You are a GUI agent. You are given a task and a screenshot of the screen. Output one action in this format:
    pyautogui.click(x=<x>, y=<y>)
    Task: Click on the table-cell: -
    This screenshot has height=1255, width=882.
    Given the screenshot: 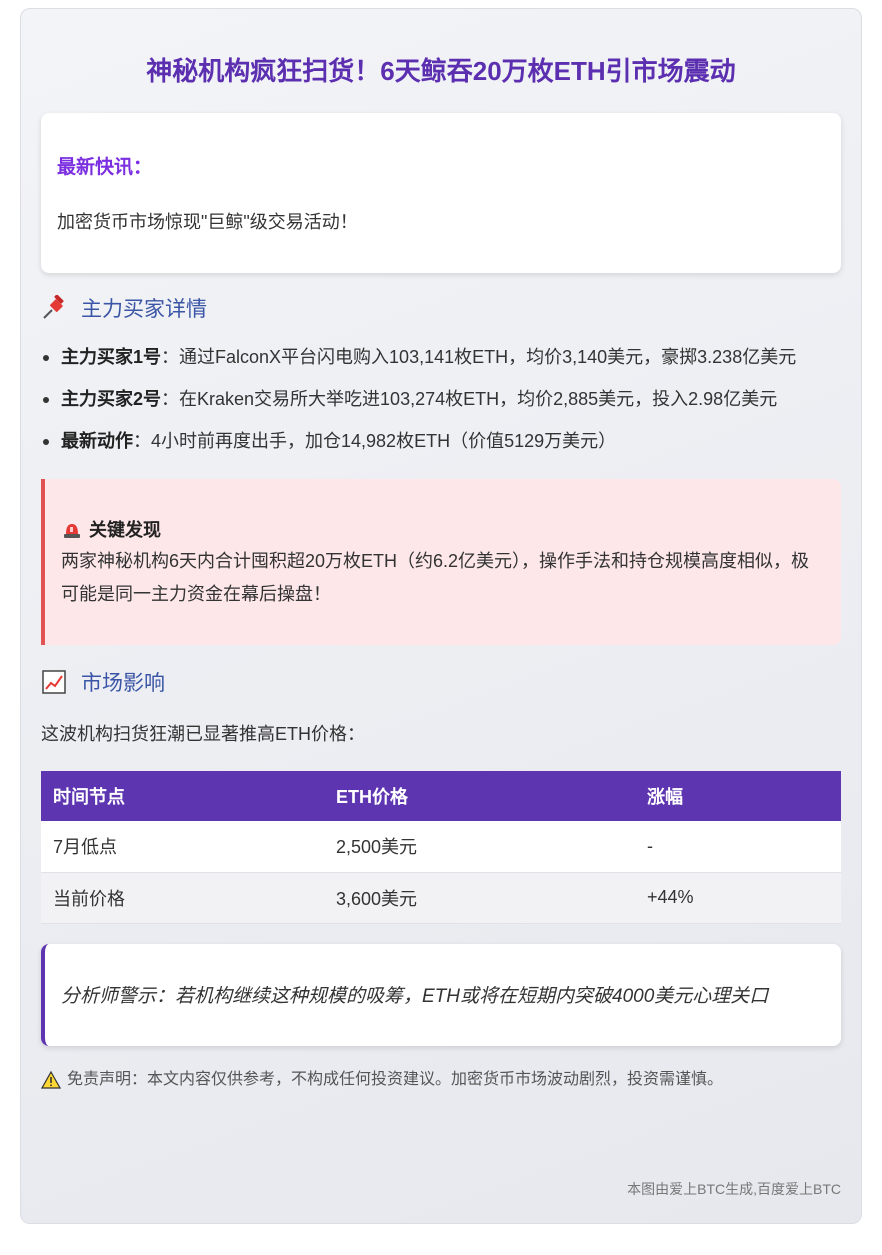 What is the action you would take?
    pyautogui.click(x=738, y=847)
    